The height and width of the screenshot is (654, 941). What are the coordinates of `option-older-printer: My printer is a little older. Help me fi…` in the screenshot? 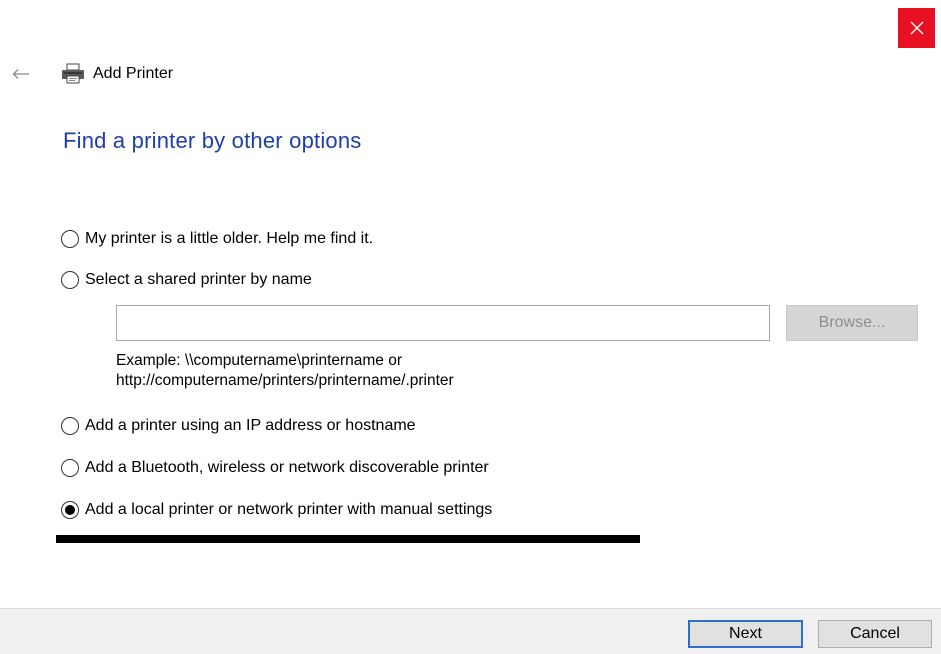 It's located at (217, 239).